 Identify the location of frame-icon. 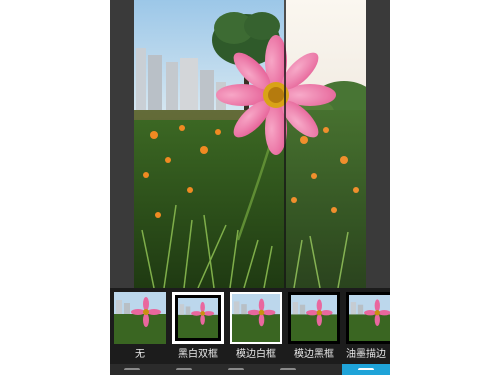
(366, 371).